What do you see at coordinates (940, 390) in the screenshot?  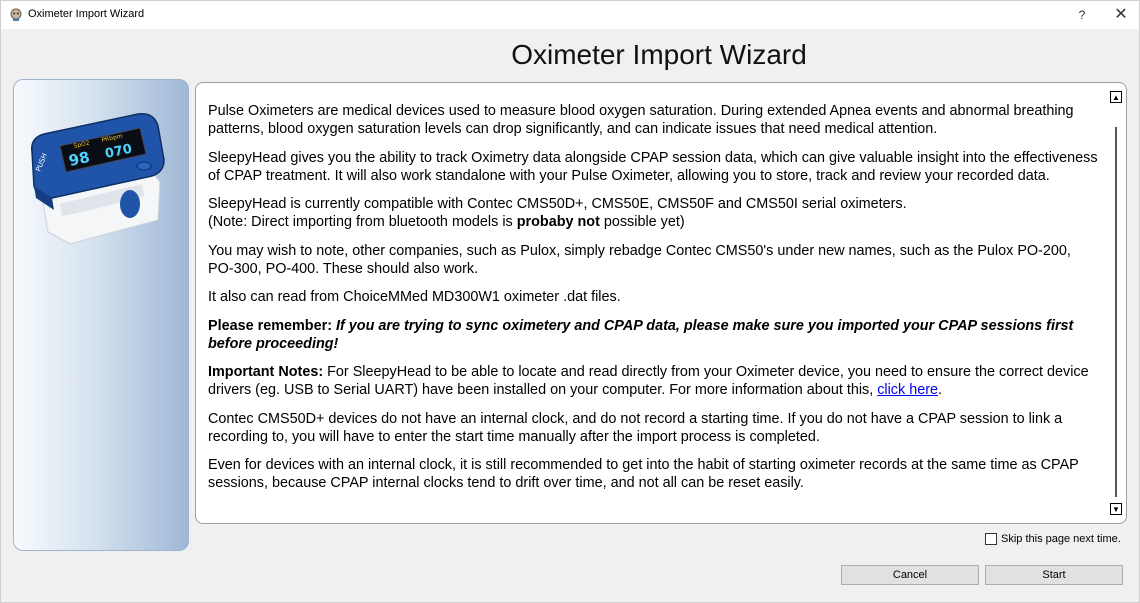 I see `important-notes-end: .` at bounding box center [940, 390].